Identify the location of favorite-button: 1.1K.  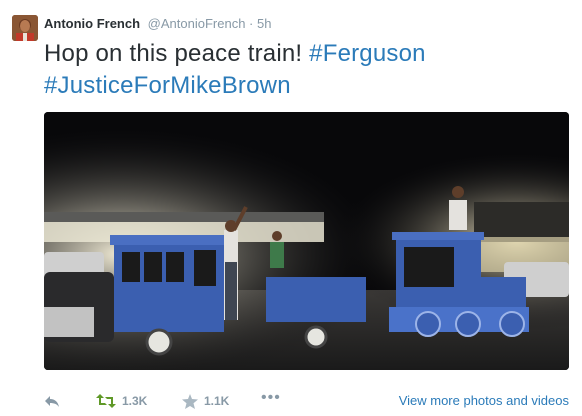
(205, 401).